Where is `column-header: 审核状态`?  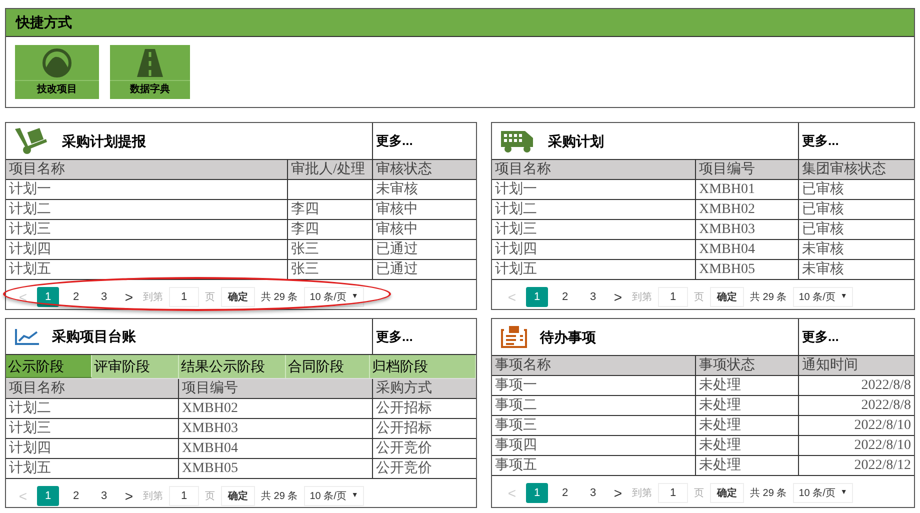
column-header: 审核状态 is located at coordinates (404, 169).